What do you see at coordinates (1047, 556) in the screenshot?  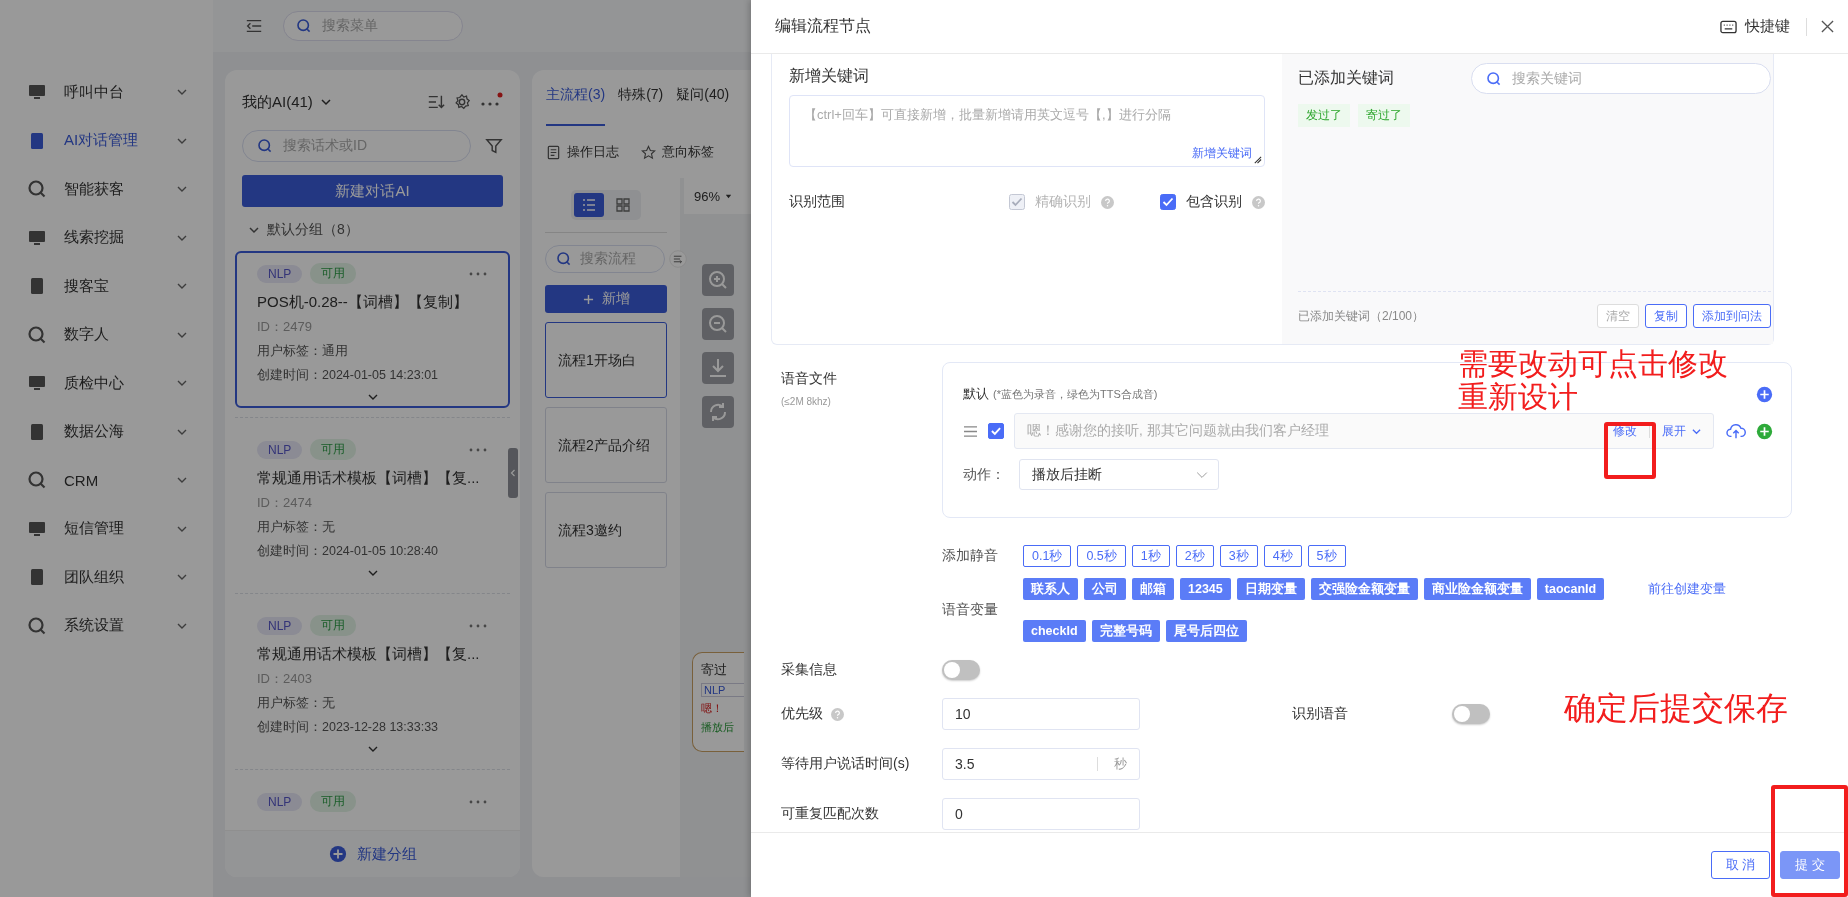 I see `silence-button: 0.1秒` at bounding box center [1047, 556].